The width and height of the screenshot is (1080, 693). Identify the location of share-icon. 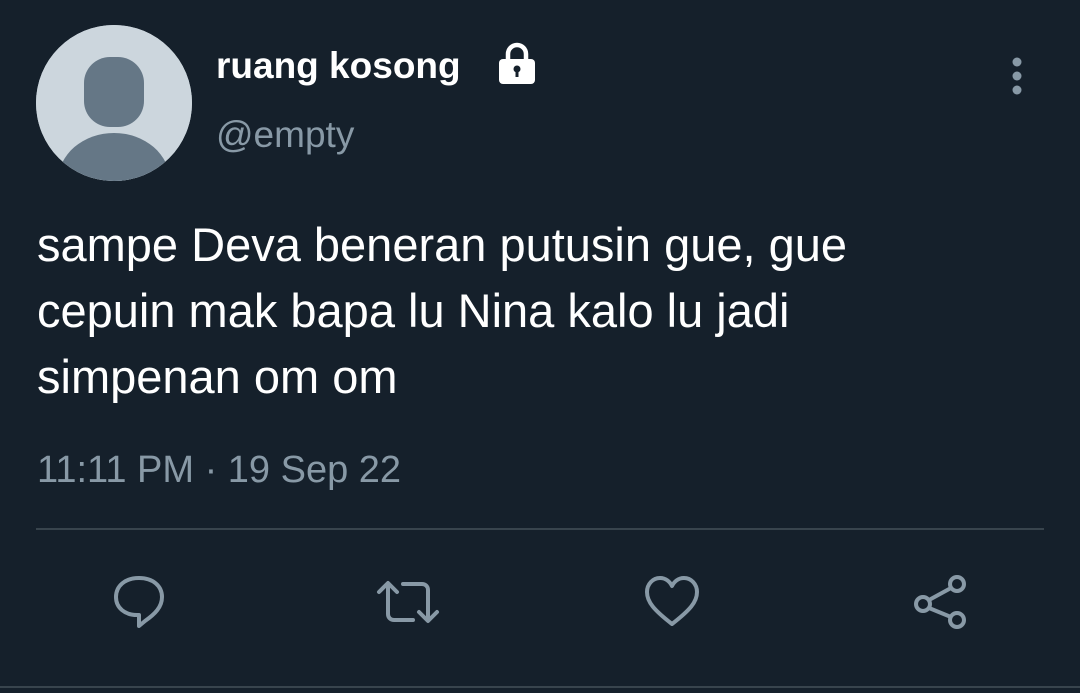
(940, 602).